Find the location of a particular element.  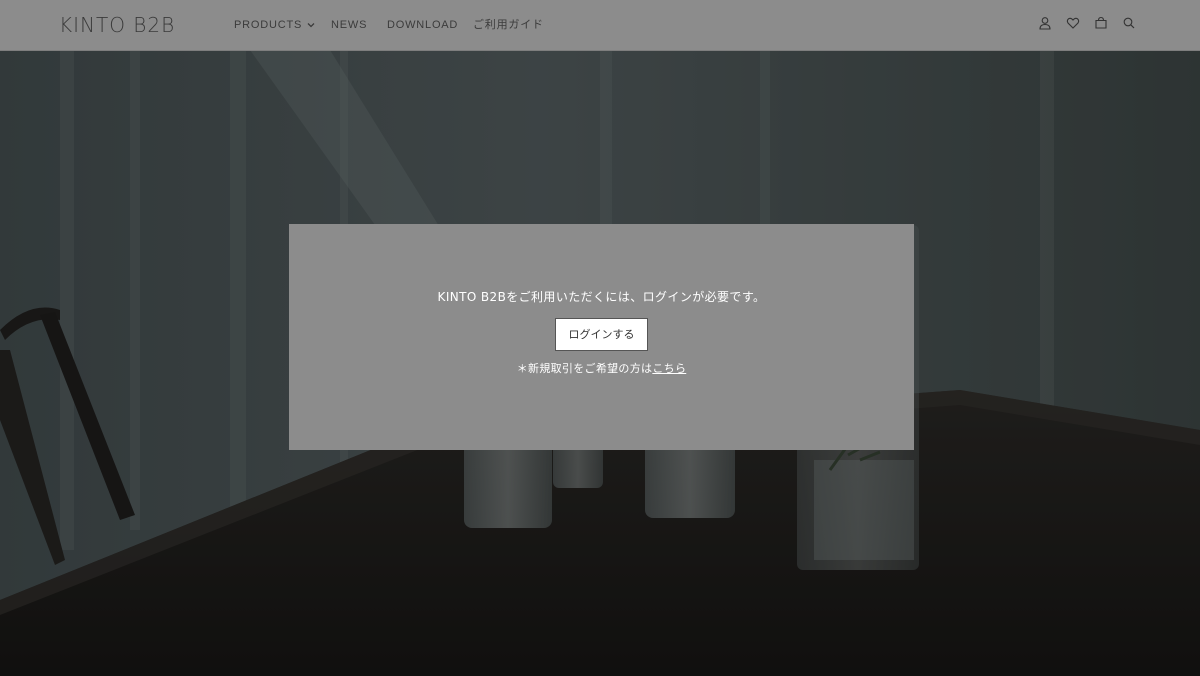

nav-item-news: NEWS is located at coordinates (359, 25).